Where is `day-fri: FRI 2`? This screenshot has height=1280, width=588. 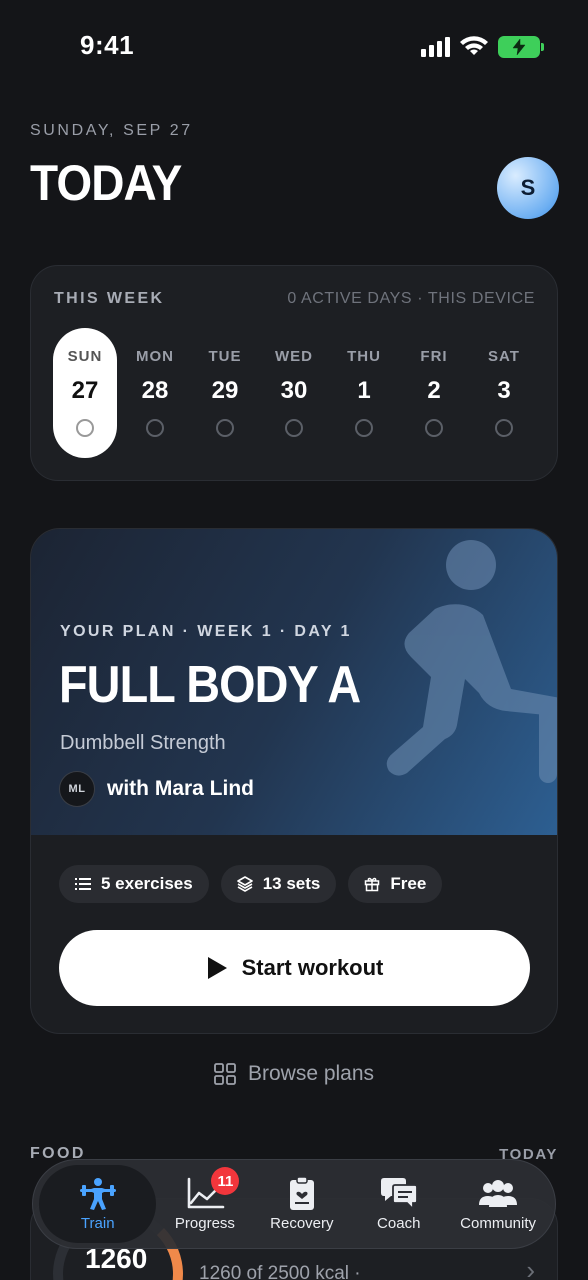 day-fri: FRI 2 is located at coordinates (434, 393).